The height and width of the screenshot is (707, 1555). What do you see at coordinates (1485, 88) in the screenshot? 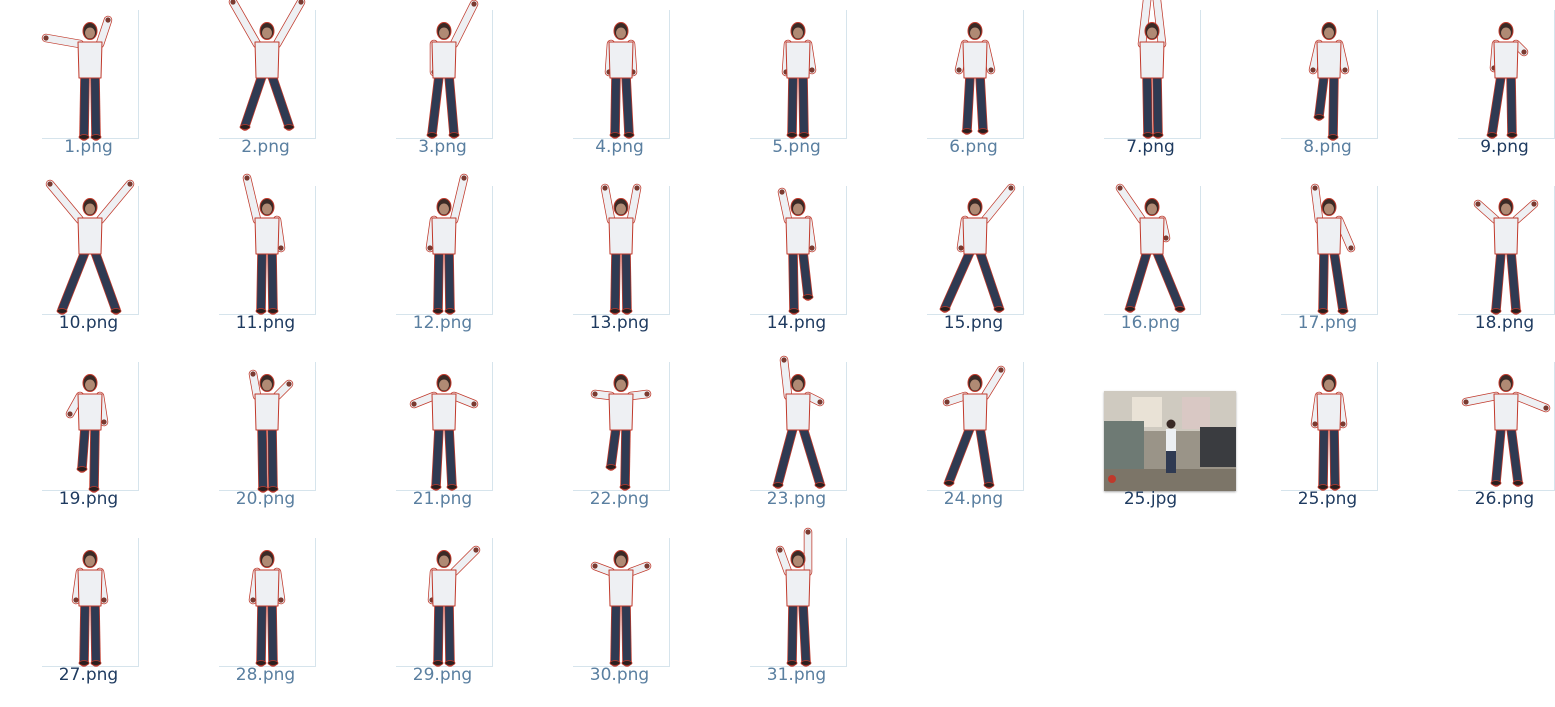
I see `file-item: 9.png` at bounding box center [1485, 88].